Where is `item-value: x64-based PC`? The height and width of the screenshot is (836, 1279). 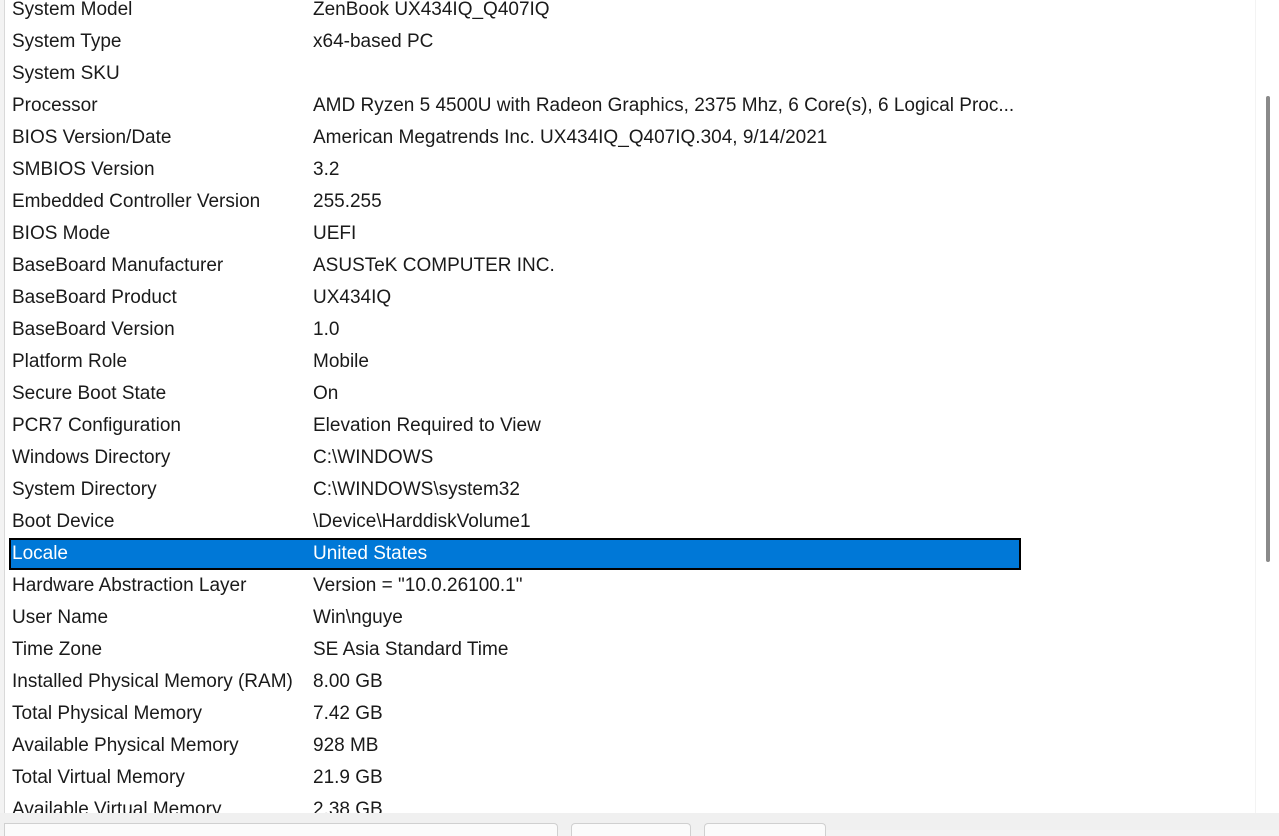
item-value: x64-based PC is located at coordinates (373, 41).